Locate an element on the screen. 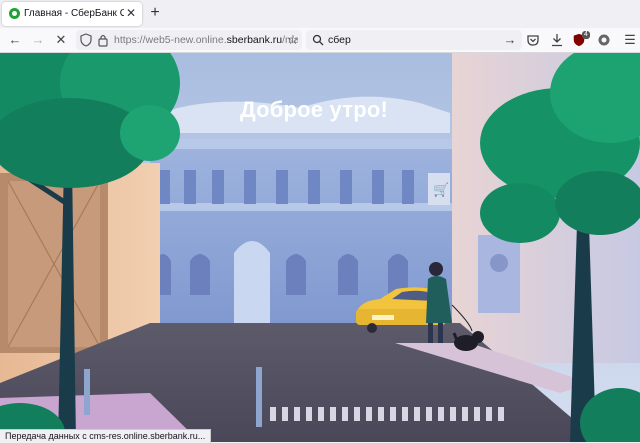 The image size is (640, 443). search-go-arrow-icon: → is located at coordinates (510, 40).